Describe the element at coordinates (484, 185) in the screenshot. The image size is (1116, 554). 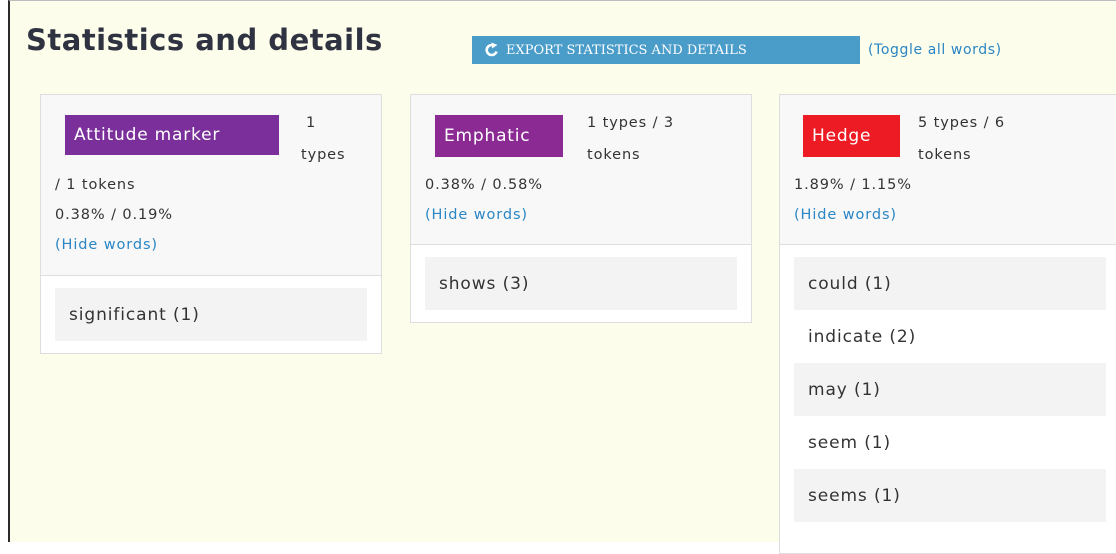
I see `percent-stats: 0.38% / 0.58%` at that location.